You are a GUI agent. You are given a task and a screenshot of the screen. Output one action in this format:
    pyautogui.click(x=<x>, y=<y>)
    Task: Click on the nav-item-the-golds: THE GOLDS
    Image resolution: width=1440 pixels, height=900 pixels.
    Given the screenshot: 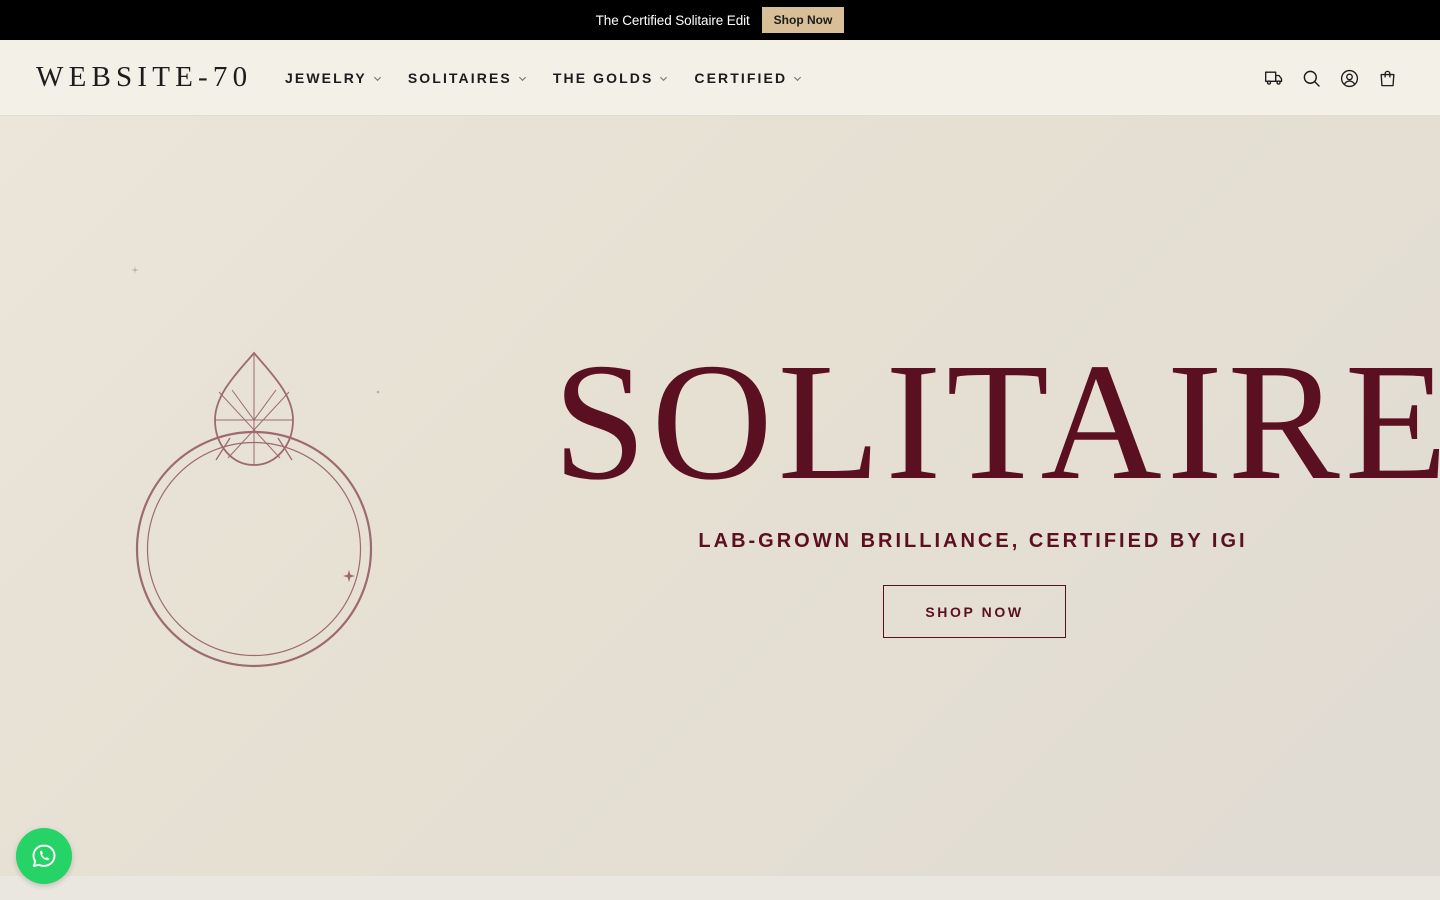 What is the action you would take?
    pyautogui.click(x=611, y=78)
    